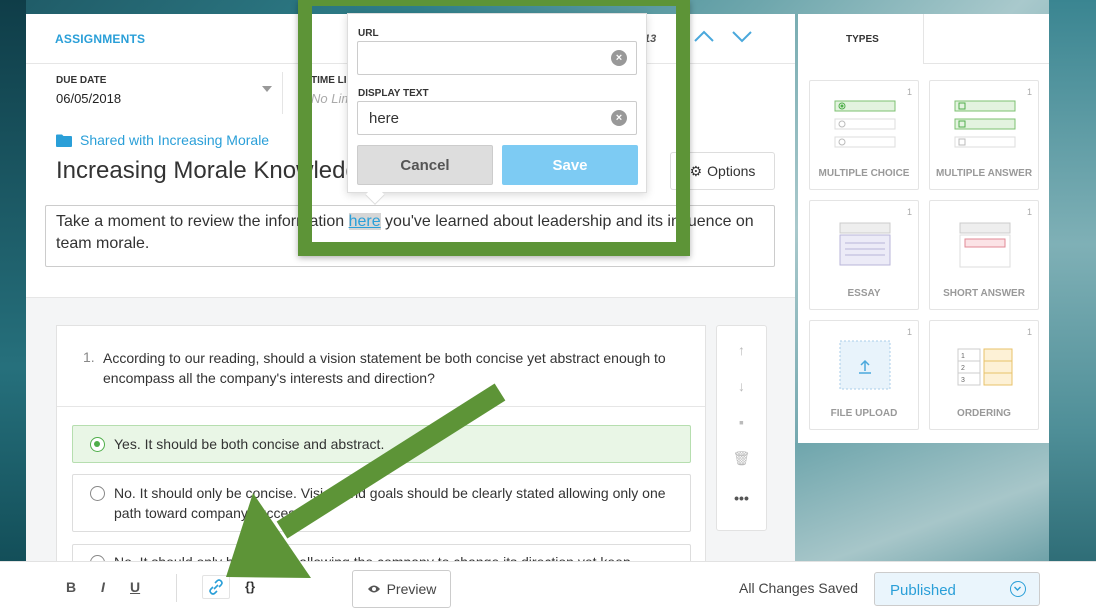 This screenshot has height=611, width=1096. I want to click on type-label: MULTIPLE ANSWER, so click(984, 173).